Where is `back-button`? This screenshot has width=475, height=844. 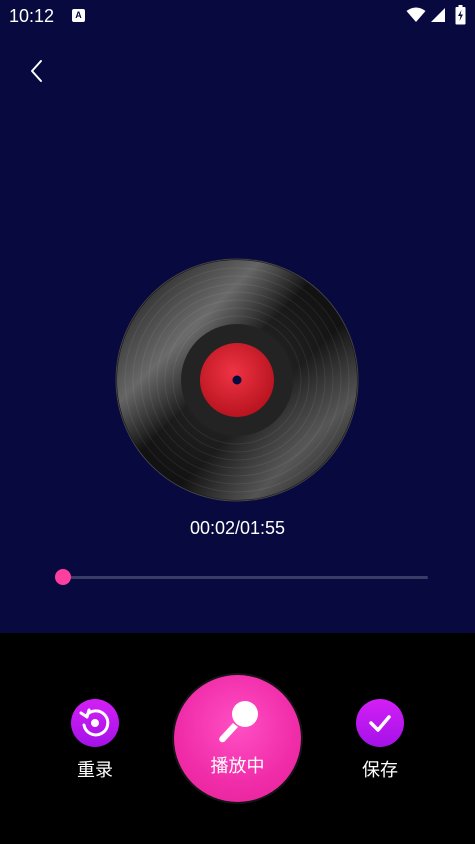 back-button is located at coordinates (37, 71).